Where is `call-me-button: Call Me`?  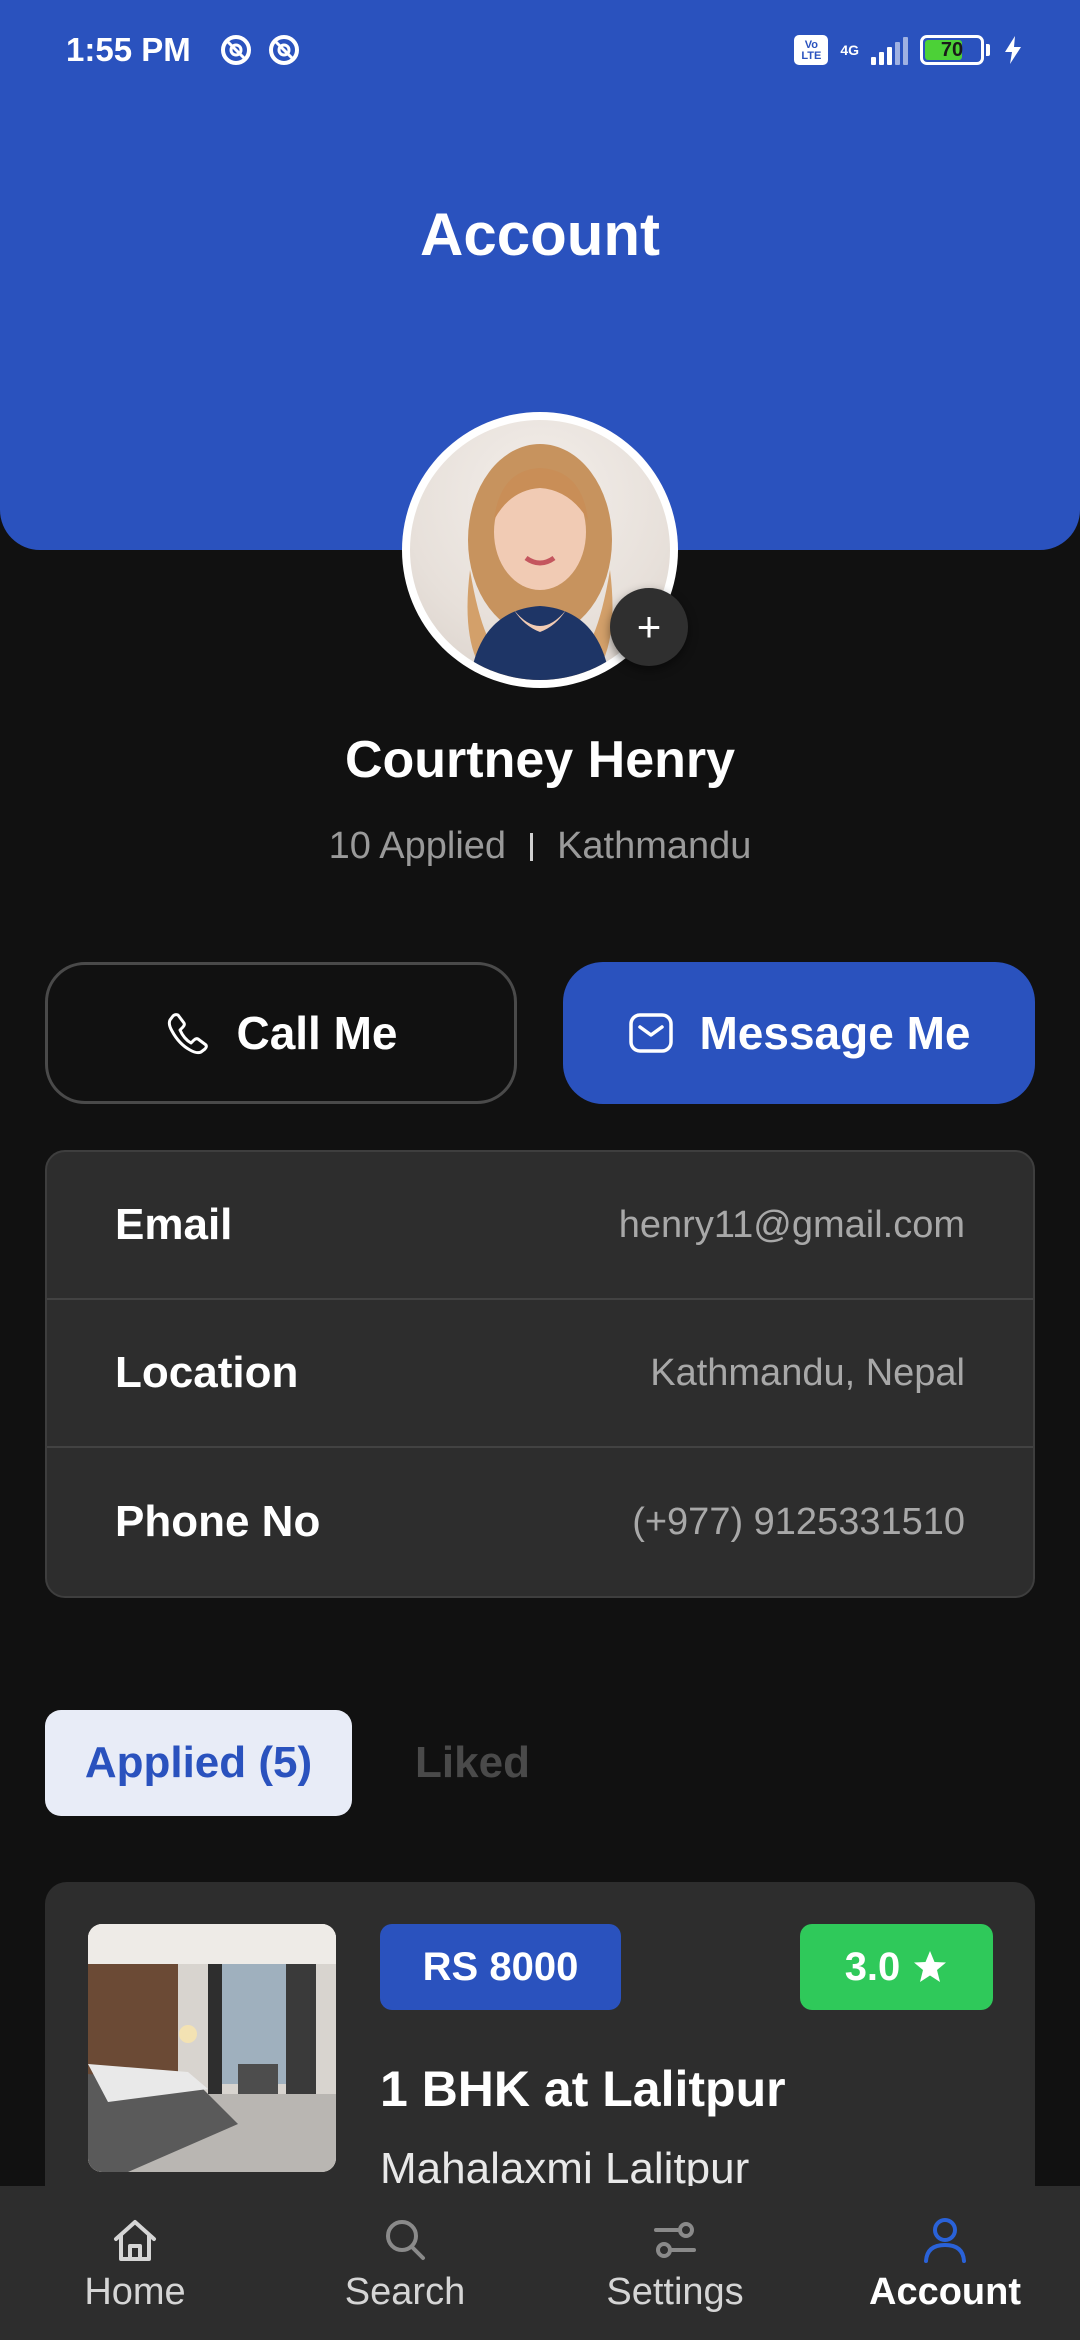
call-me-button: Call Me is located at coordinates (281, 1033).